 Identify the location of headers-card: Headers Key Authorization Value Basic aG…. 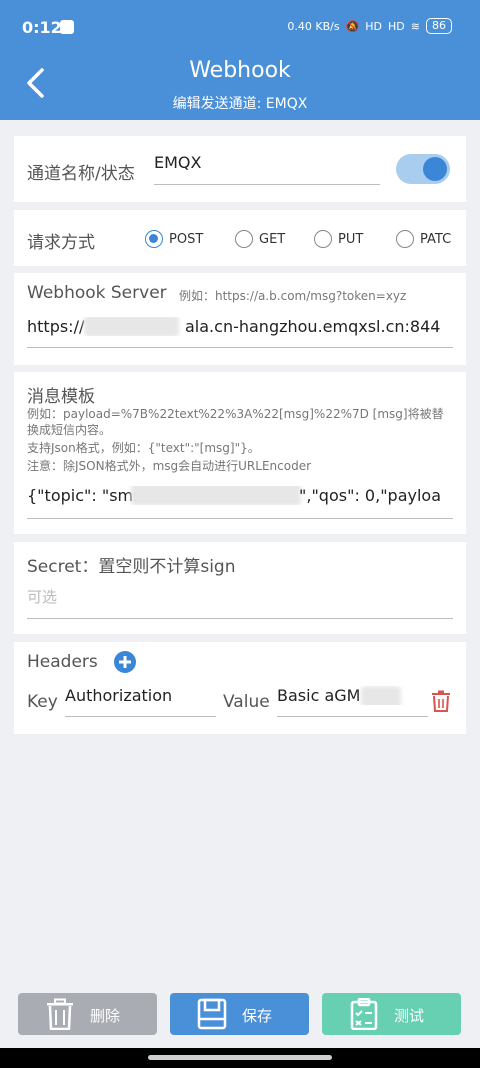
(240, 688).